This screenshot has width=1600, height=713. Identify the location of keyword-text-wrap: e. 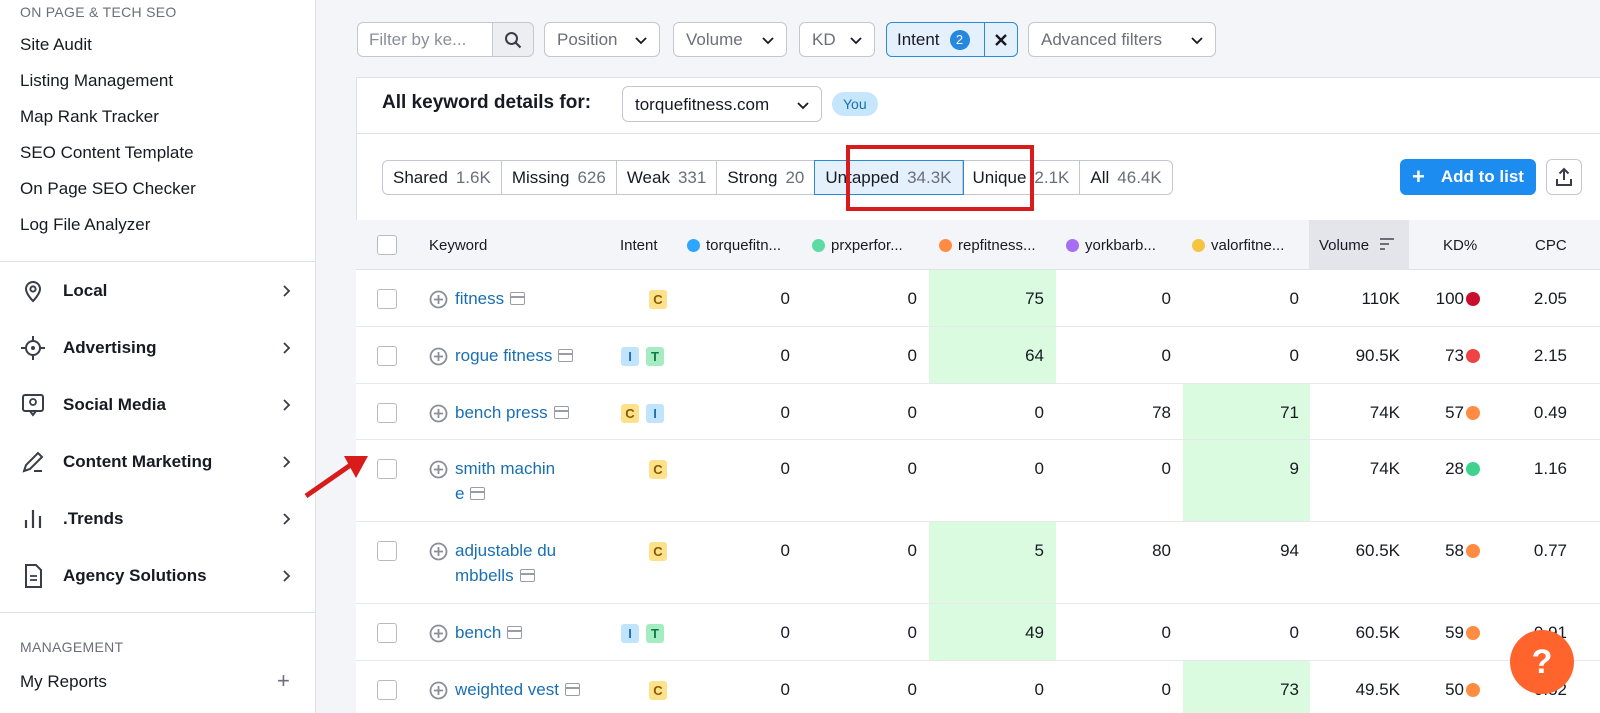
(459, 493).